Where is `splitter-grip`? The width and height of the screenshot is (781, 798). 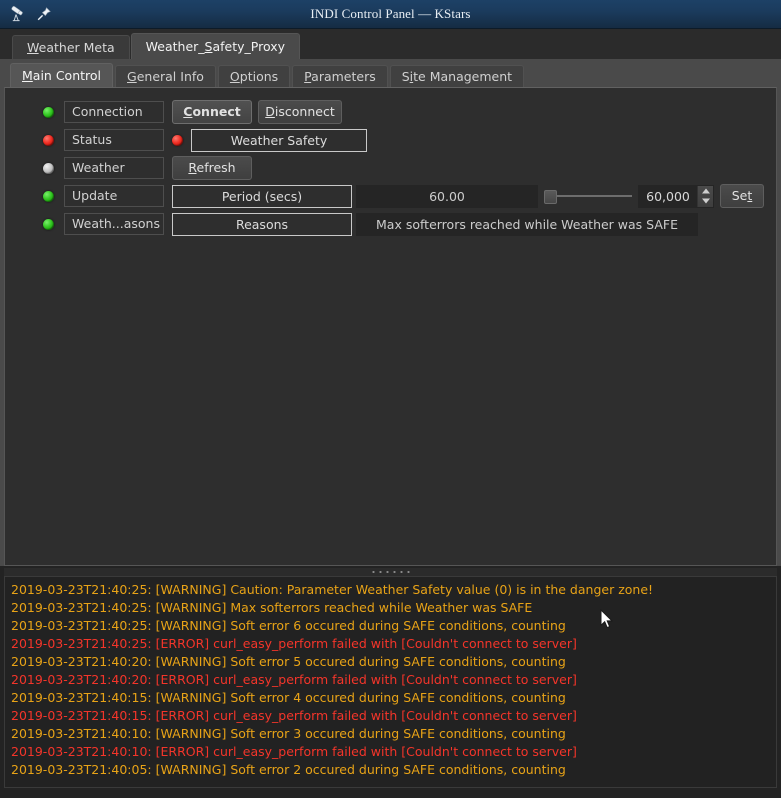
splitter-grip is located at coordinates (390, 572).